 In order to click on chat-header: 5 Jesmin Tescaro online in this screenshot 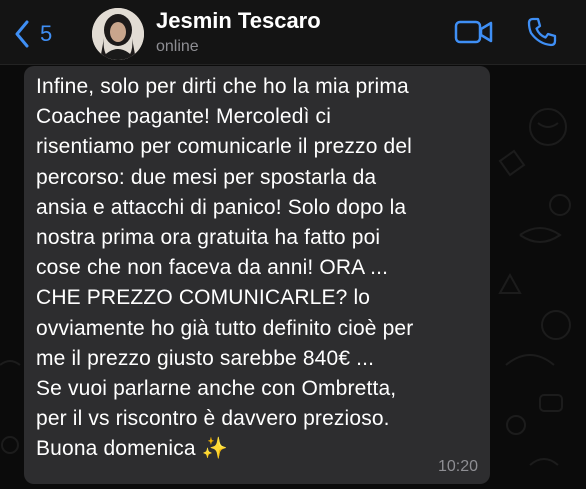, I will do `click(293, 32)`.